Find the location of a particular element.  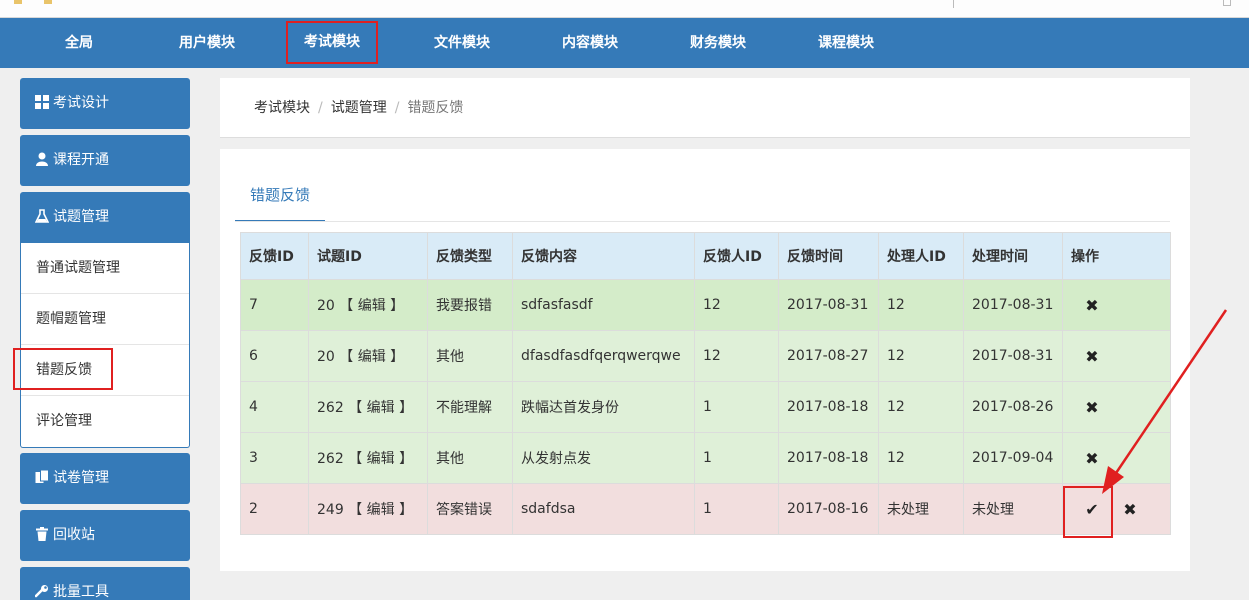

cell-handle-time: 2017-08-31 is located at coordinates (1013, 356).